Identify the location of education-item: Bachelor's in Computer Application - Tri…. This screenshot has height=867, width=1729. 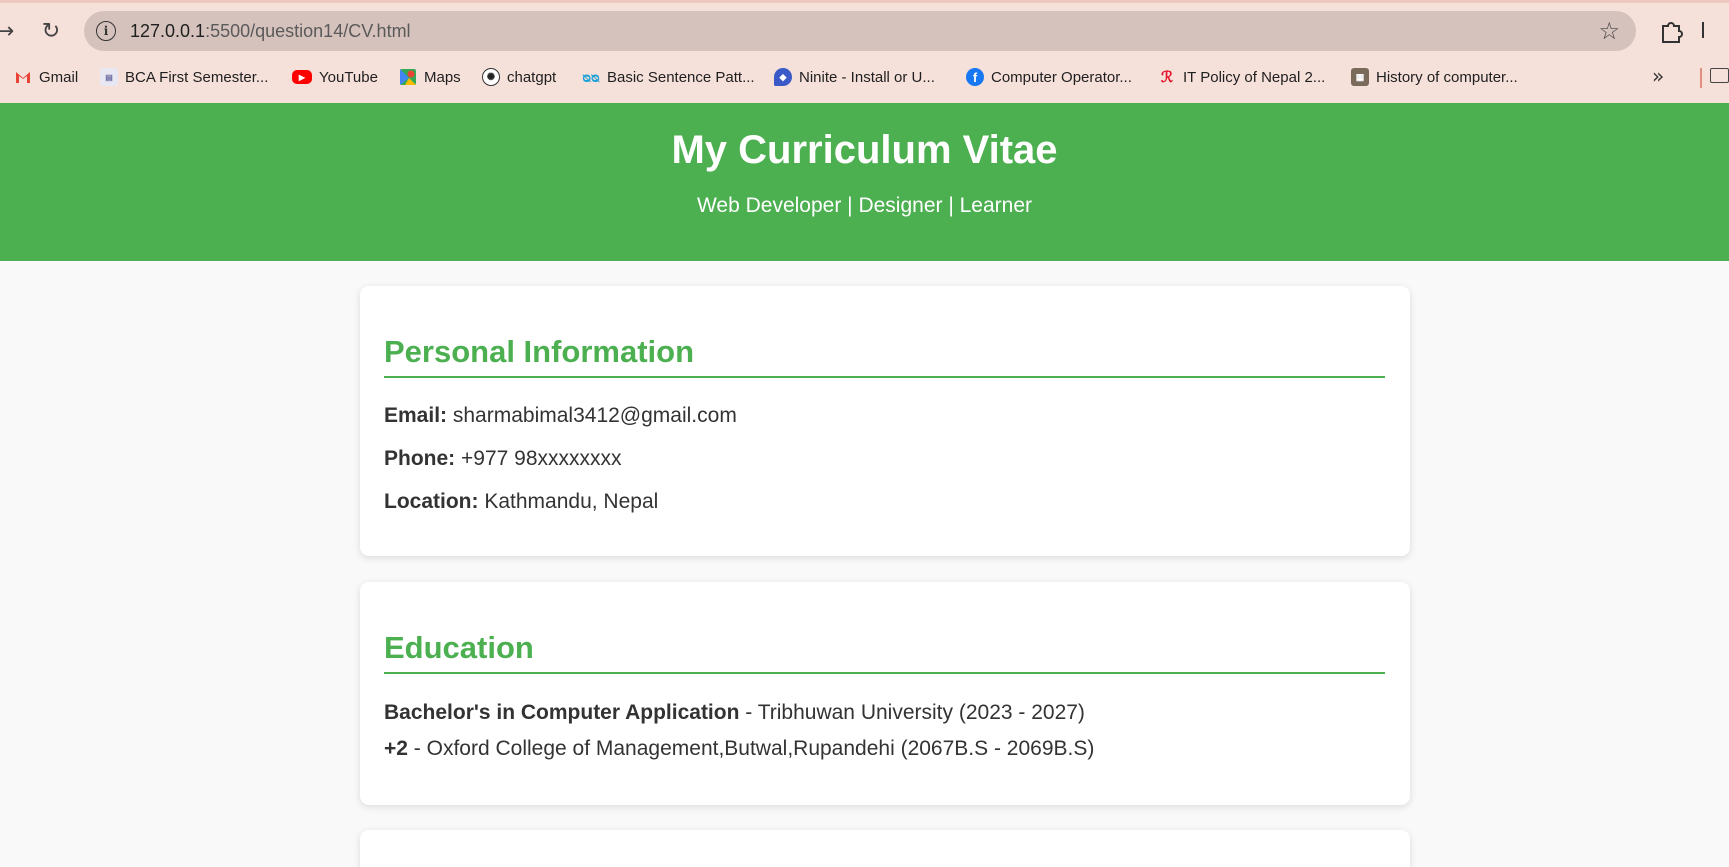
(734, 712).